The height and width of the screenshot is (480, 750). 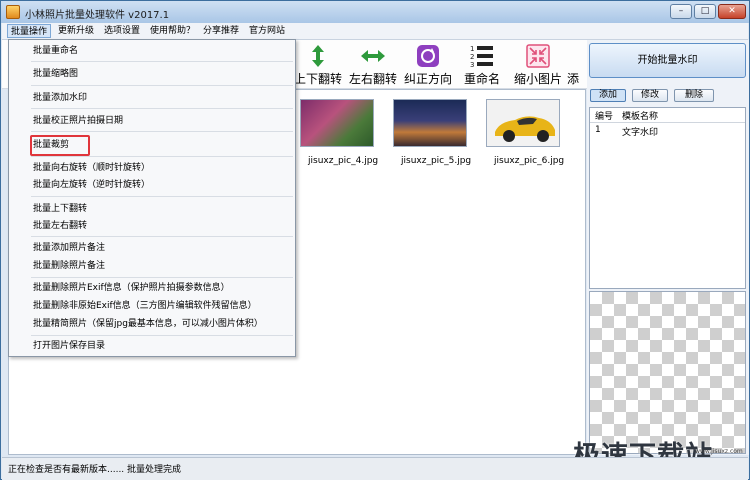 I want to click on menu-item-batch-fix-date: 批量校正照片拍摄日期, so click(x=78, y=121).